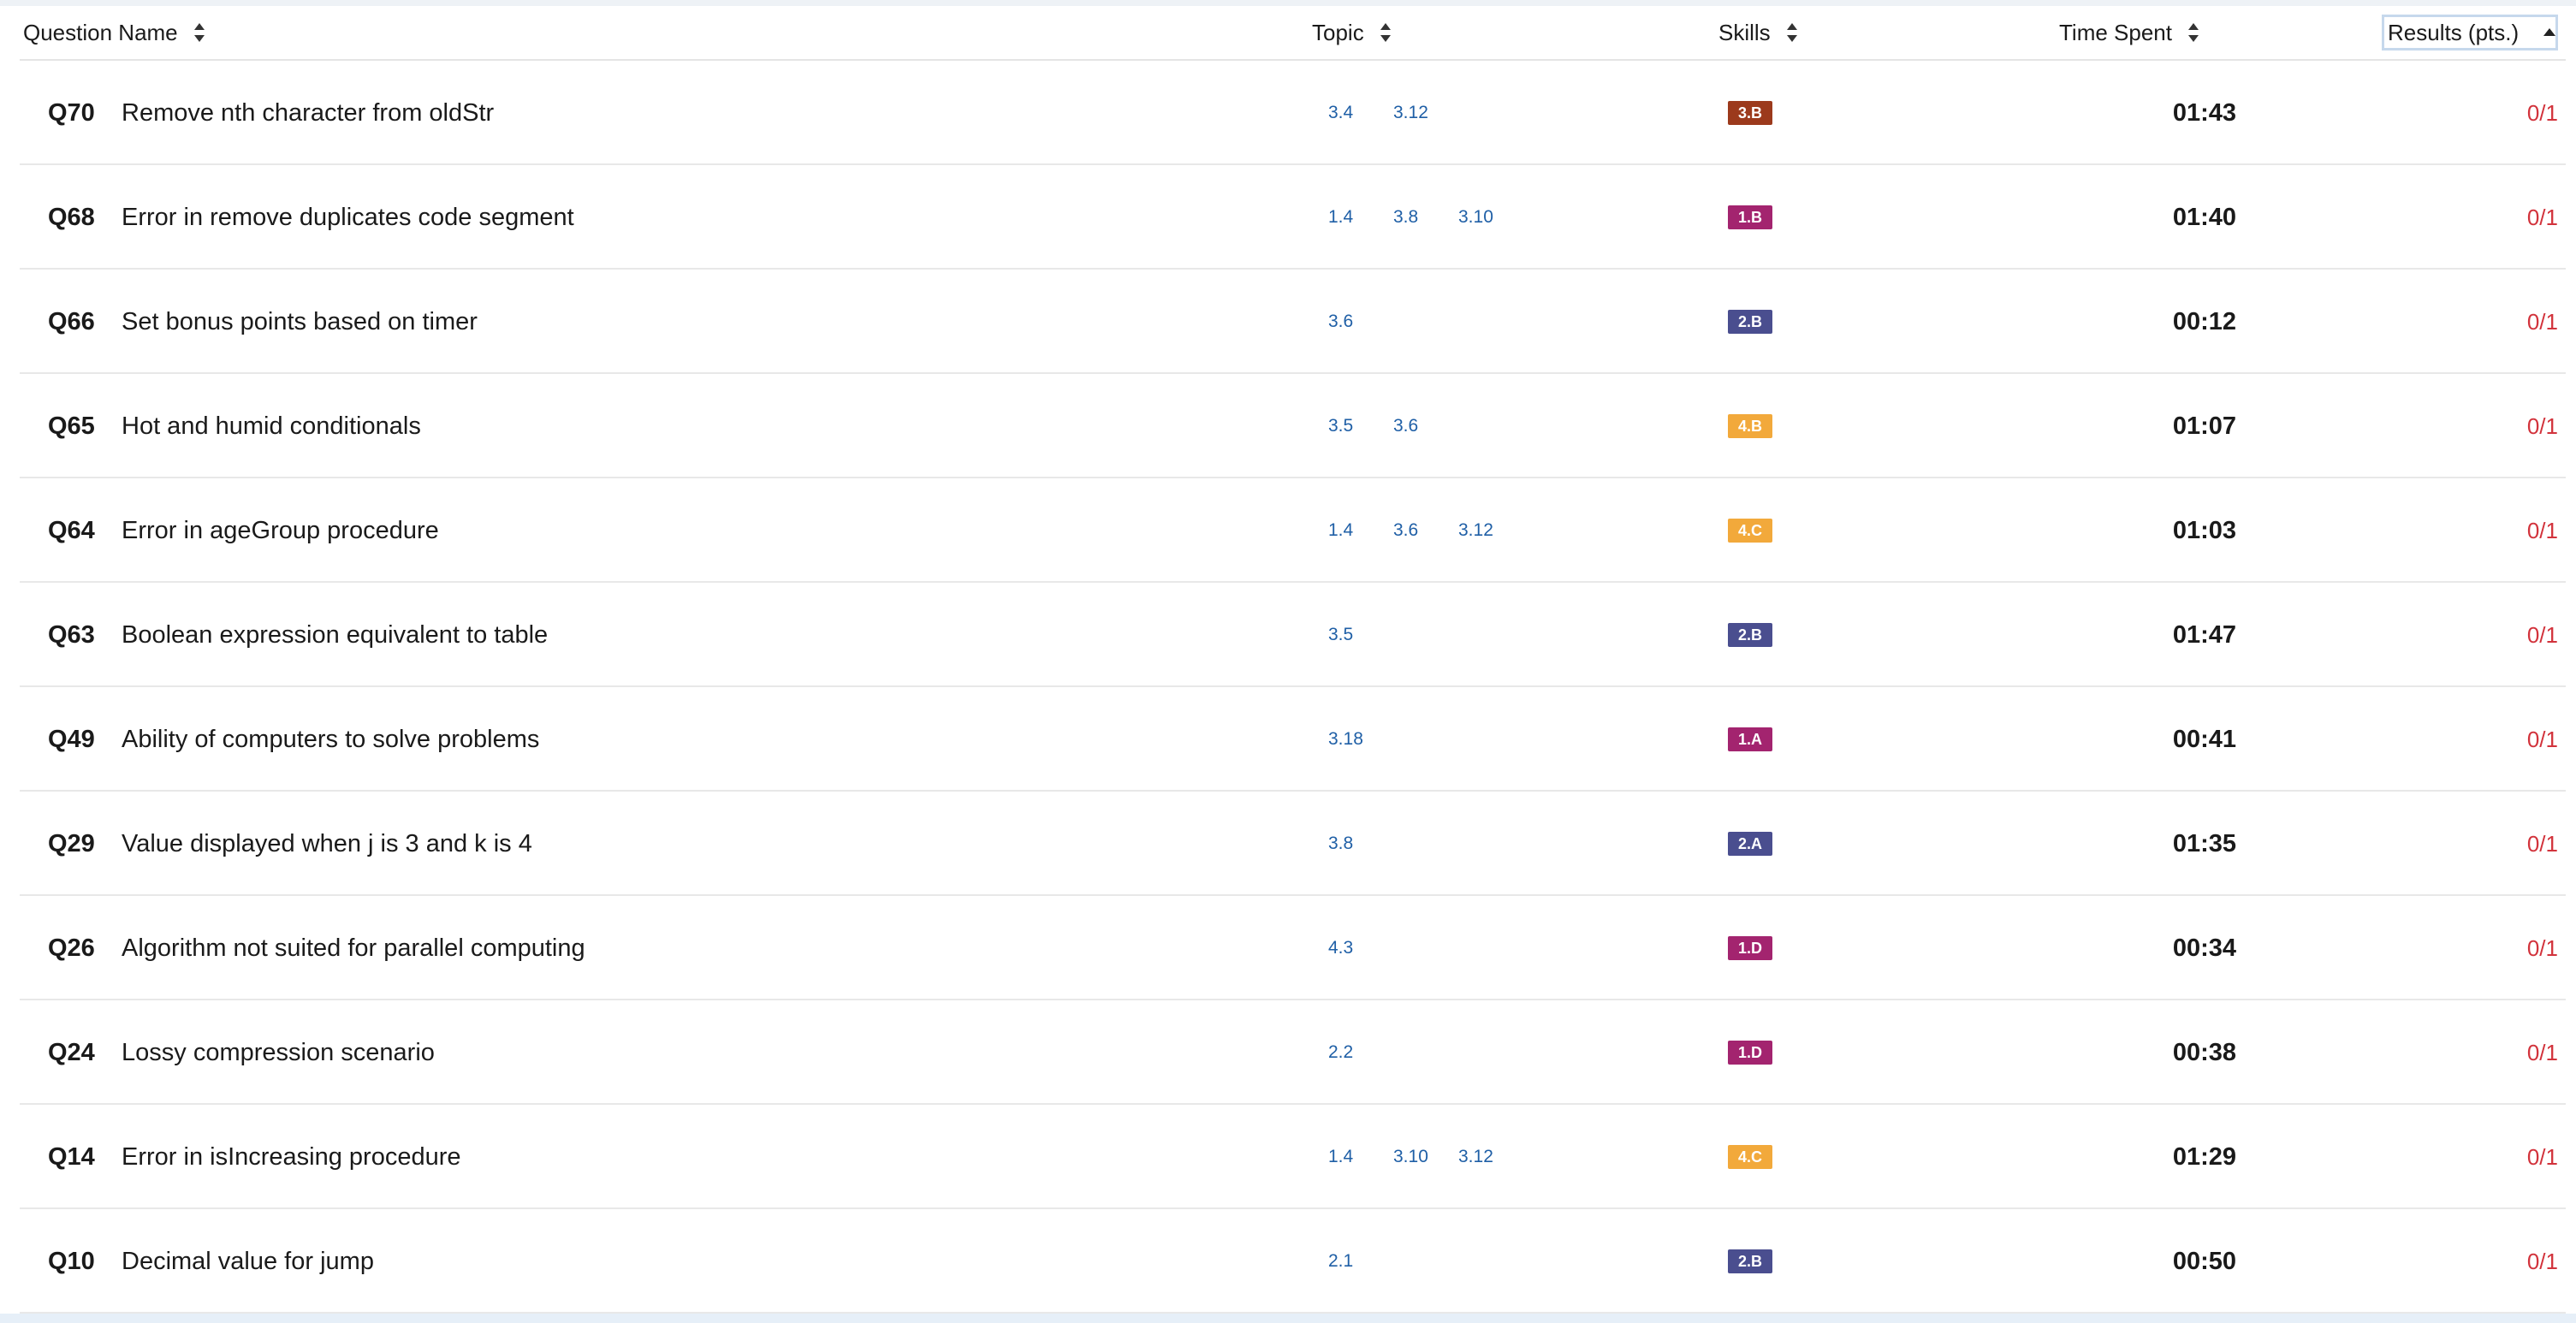  I want to click on skill-cell: 4.C, so click(1750, 1157).